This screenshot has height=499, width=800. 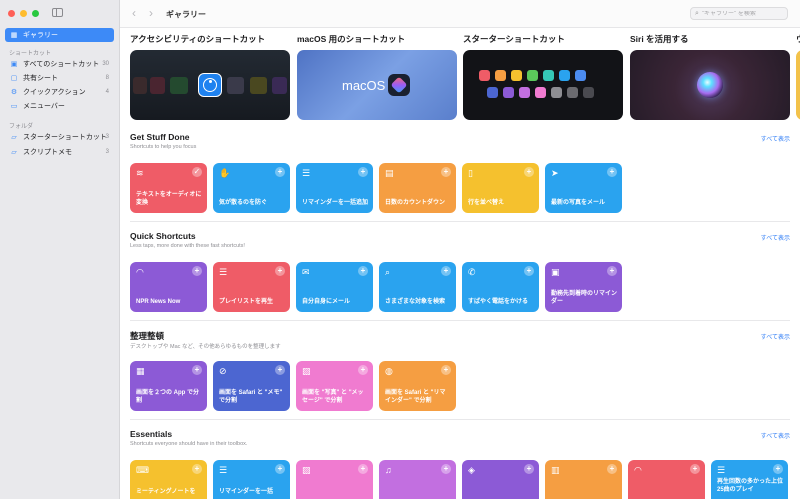 I want to click on keyboard-icon: ⌨, so click(x=142, y=470).